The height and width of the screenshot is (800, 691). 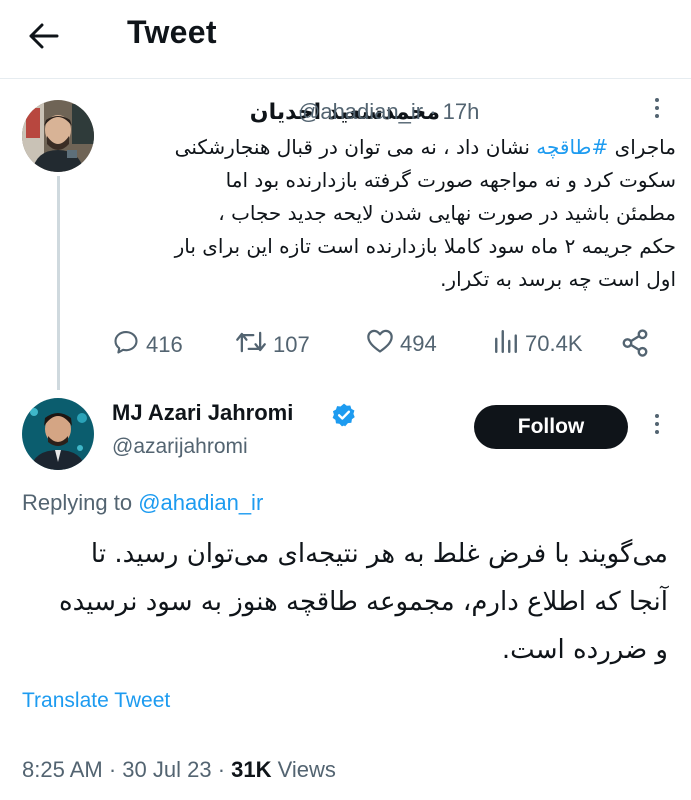 I want to click on views-count: 31K, so click(x=251, y=769).